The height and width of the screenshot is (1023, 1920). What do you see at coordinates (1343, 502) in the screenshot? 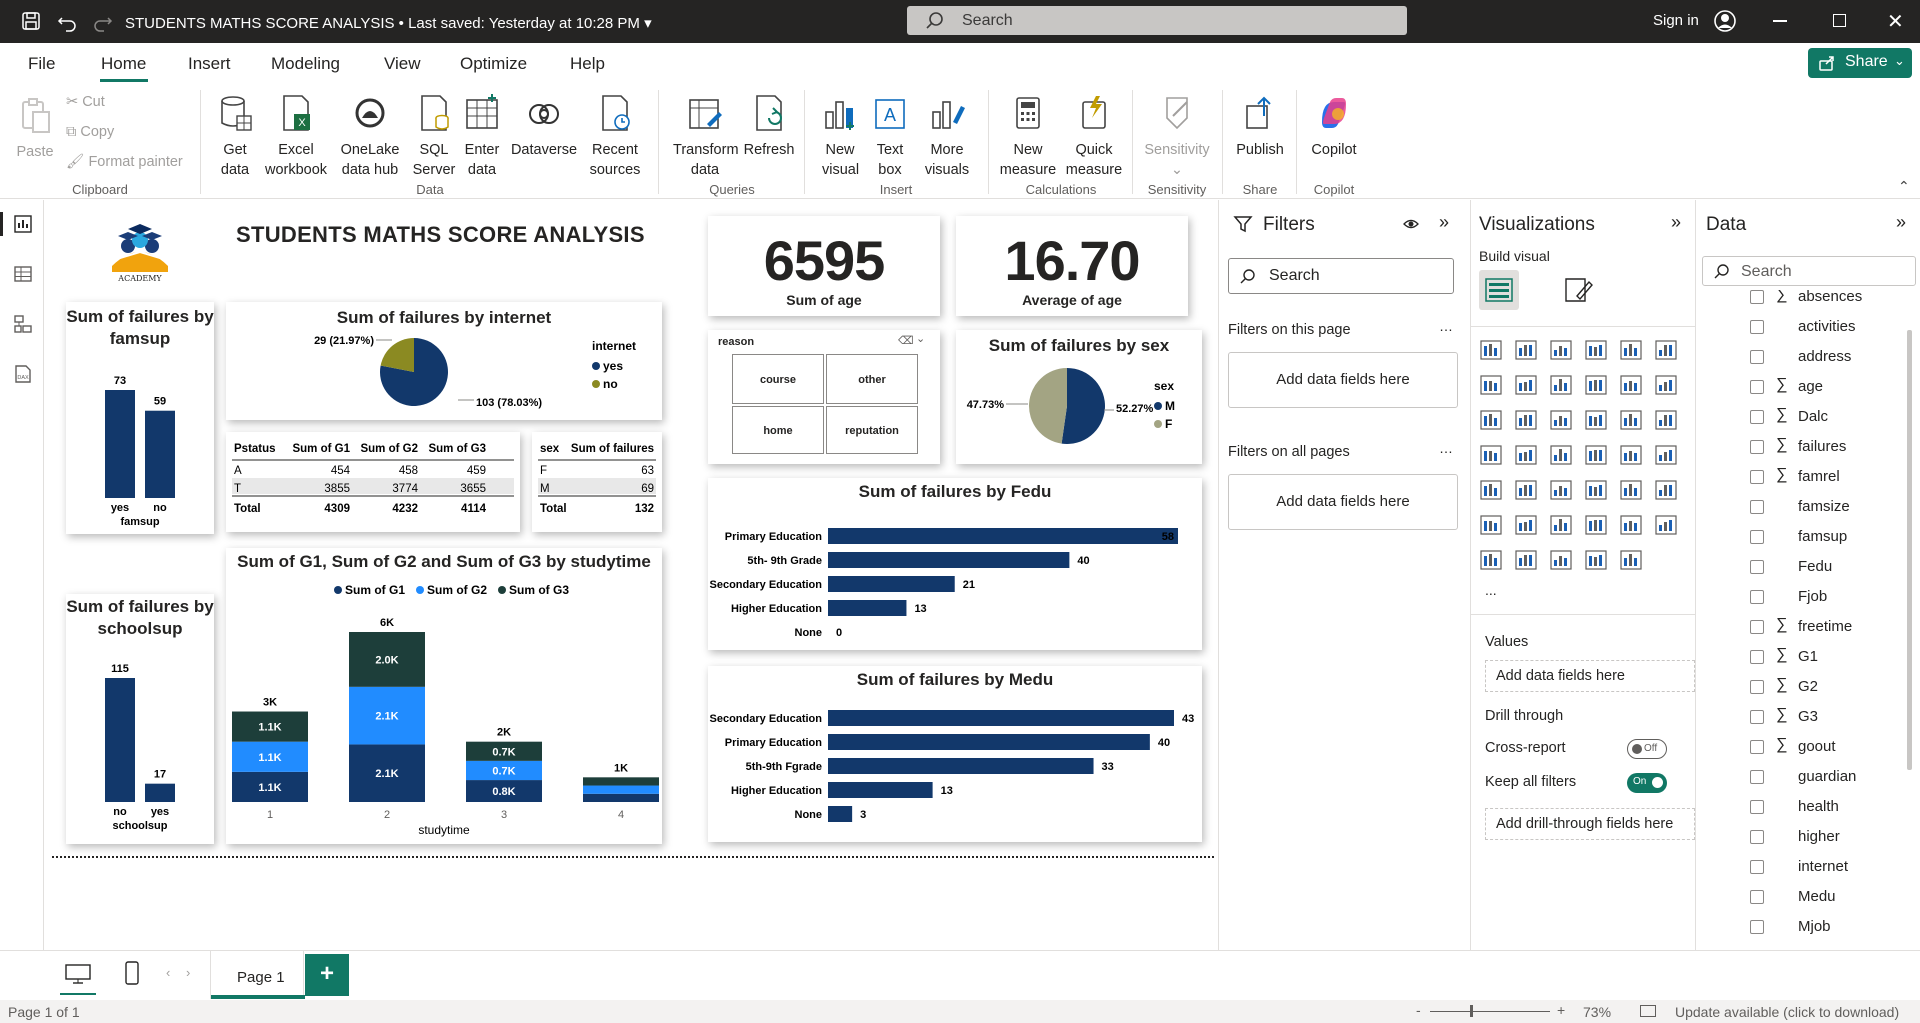
I see `filters-all-drop-zone: Add data fields here` at bounding box center [1343, 502].